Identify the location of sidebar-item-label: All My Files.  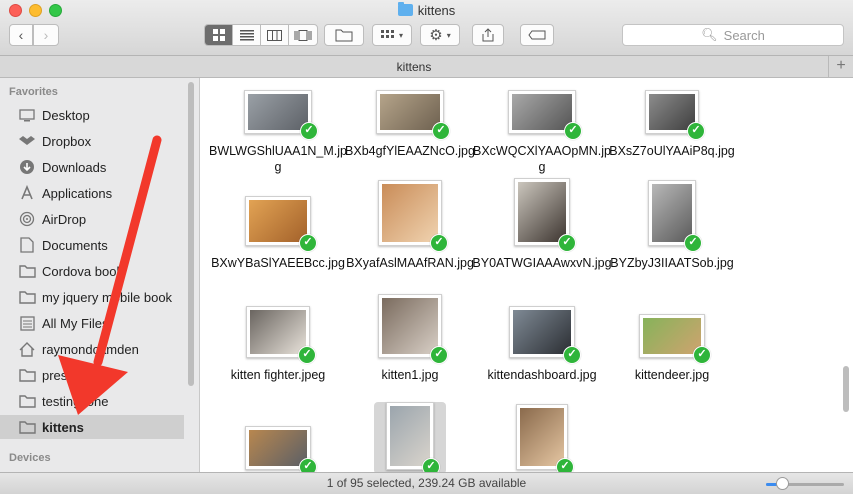
(75, 323).